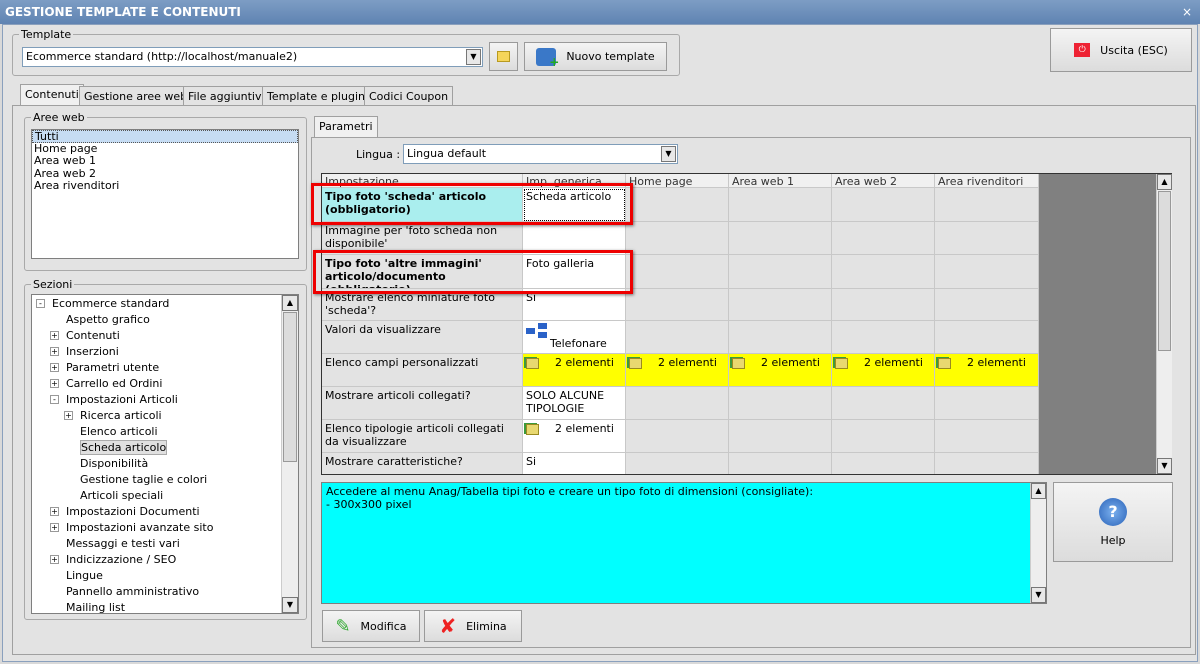  What do you see at coordinates (165, 161) in the screenshot?
I see `area-web-item: Area web 1` at bounding box center [165, 161].